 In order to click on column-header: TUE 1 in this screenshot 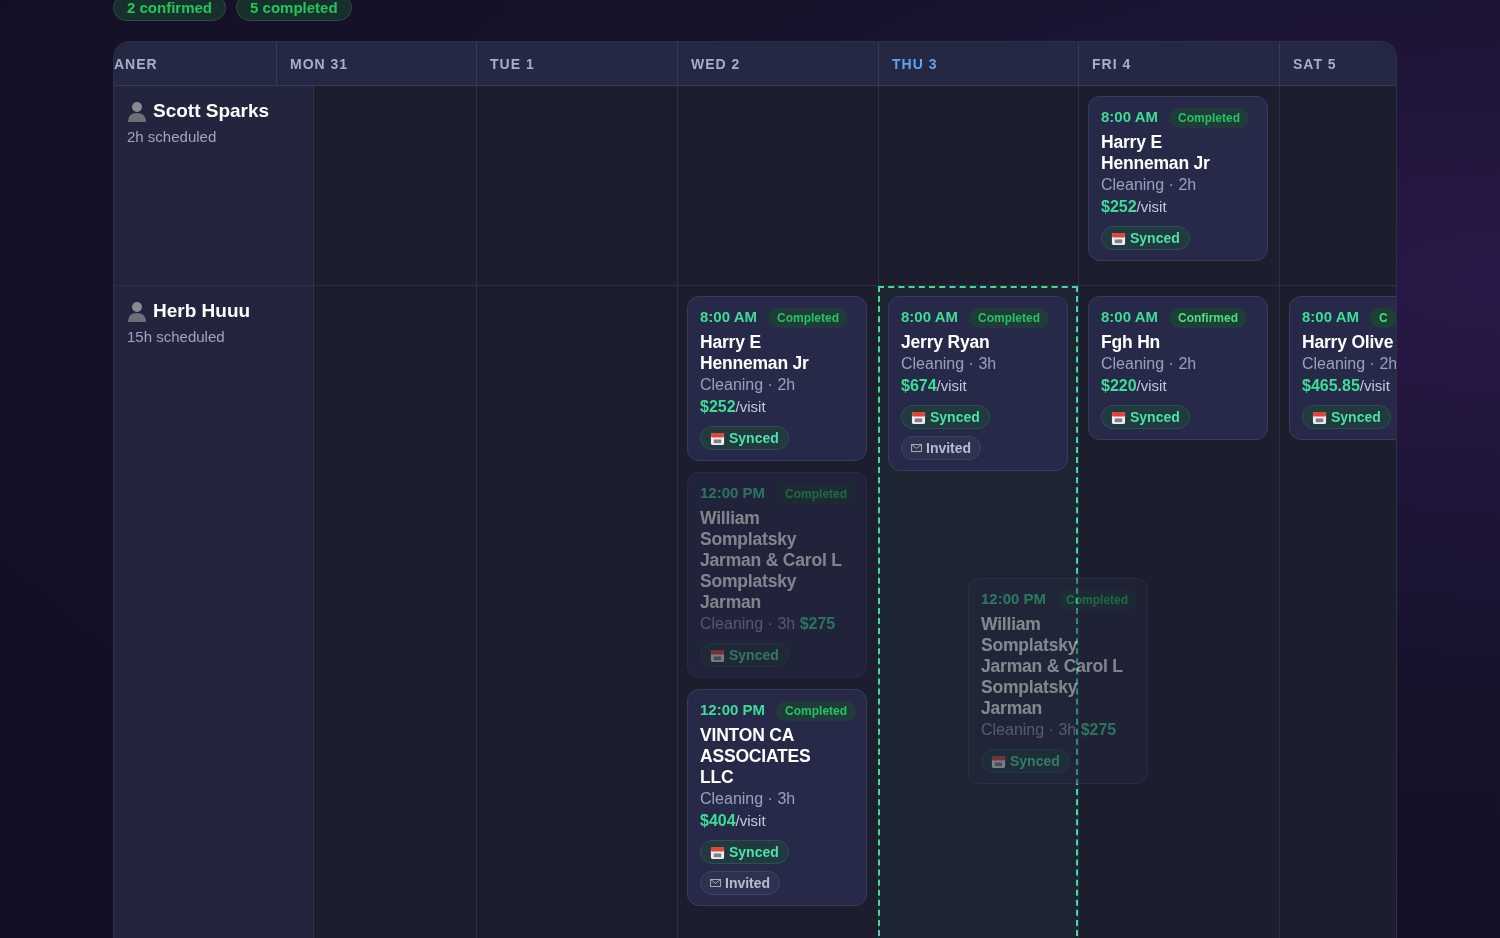, I will do `click(512, 63)`.